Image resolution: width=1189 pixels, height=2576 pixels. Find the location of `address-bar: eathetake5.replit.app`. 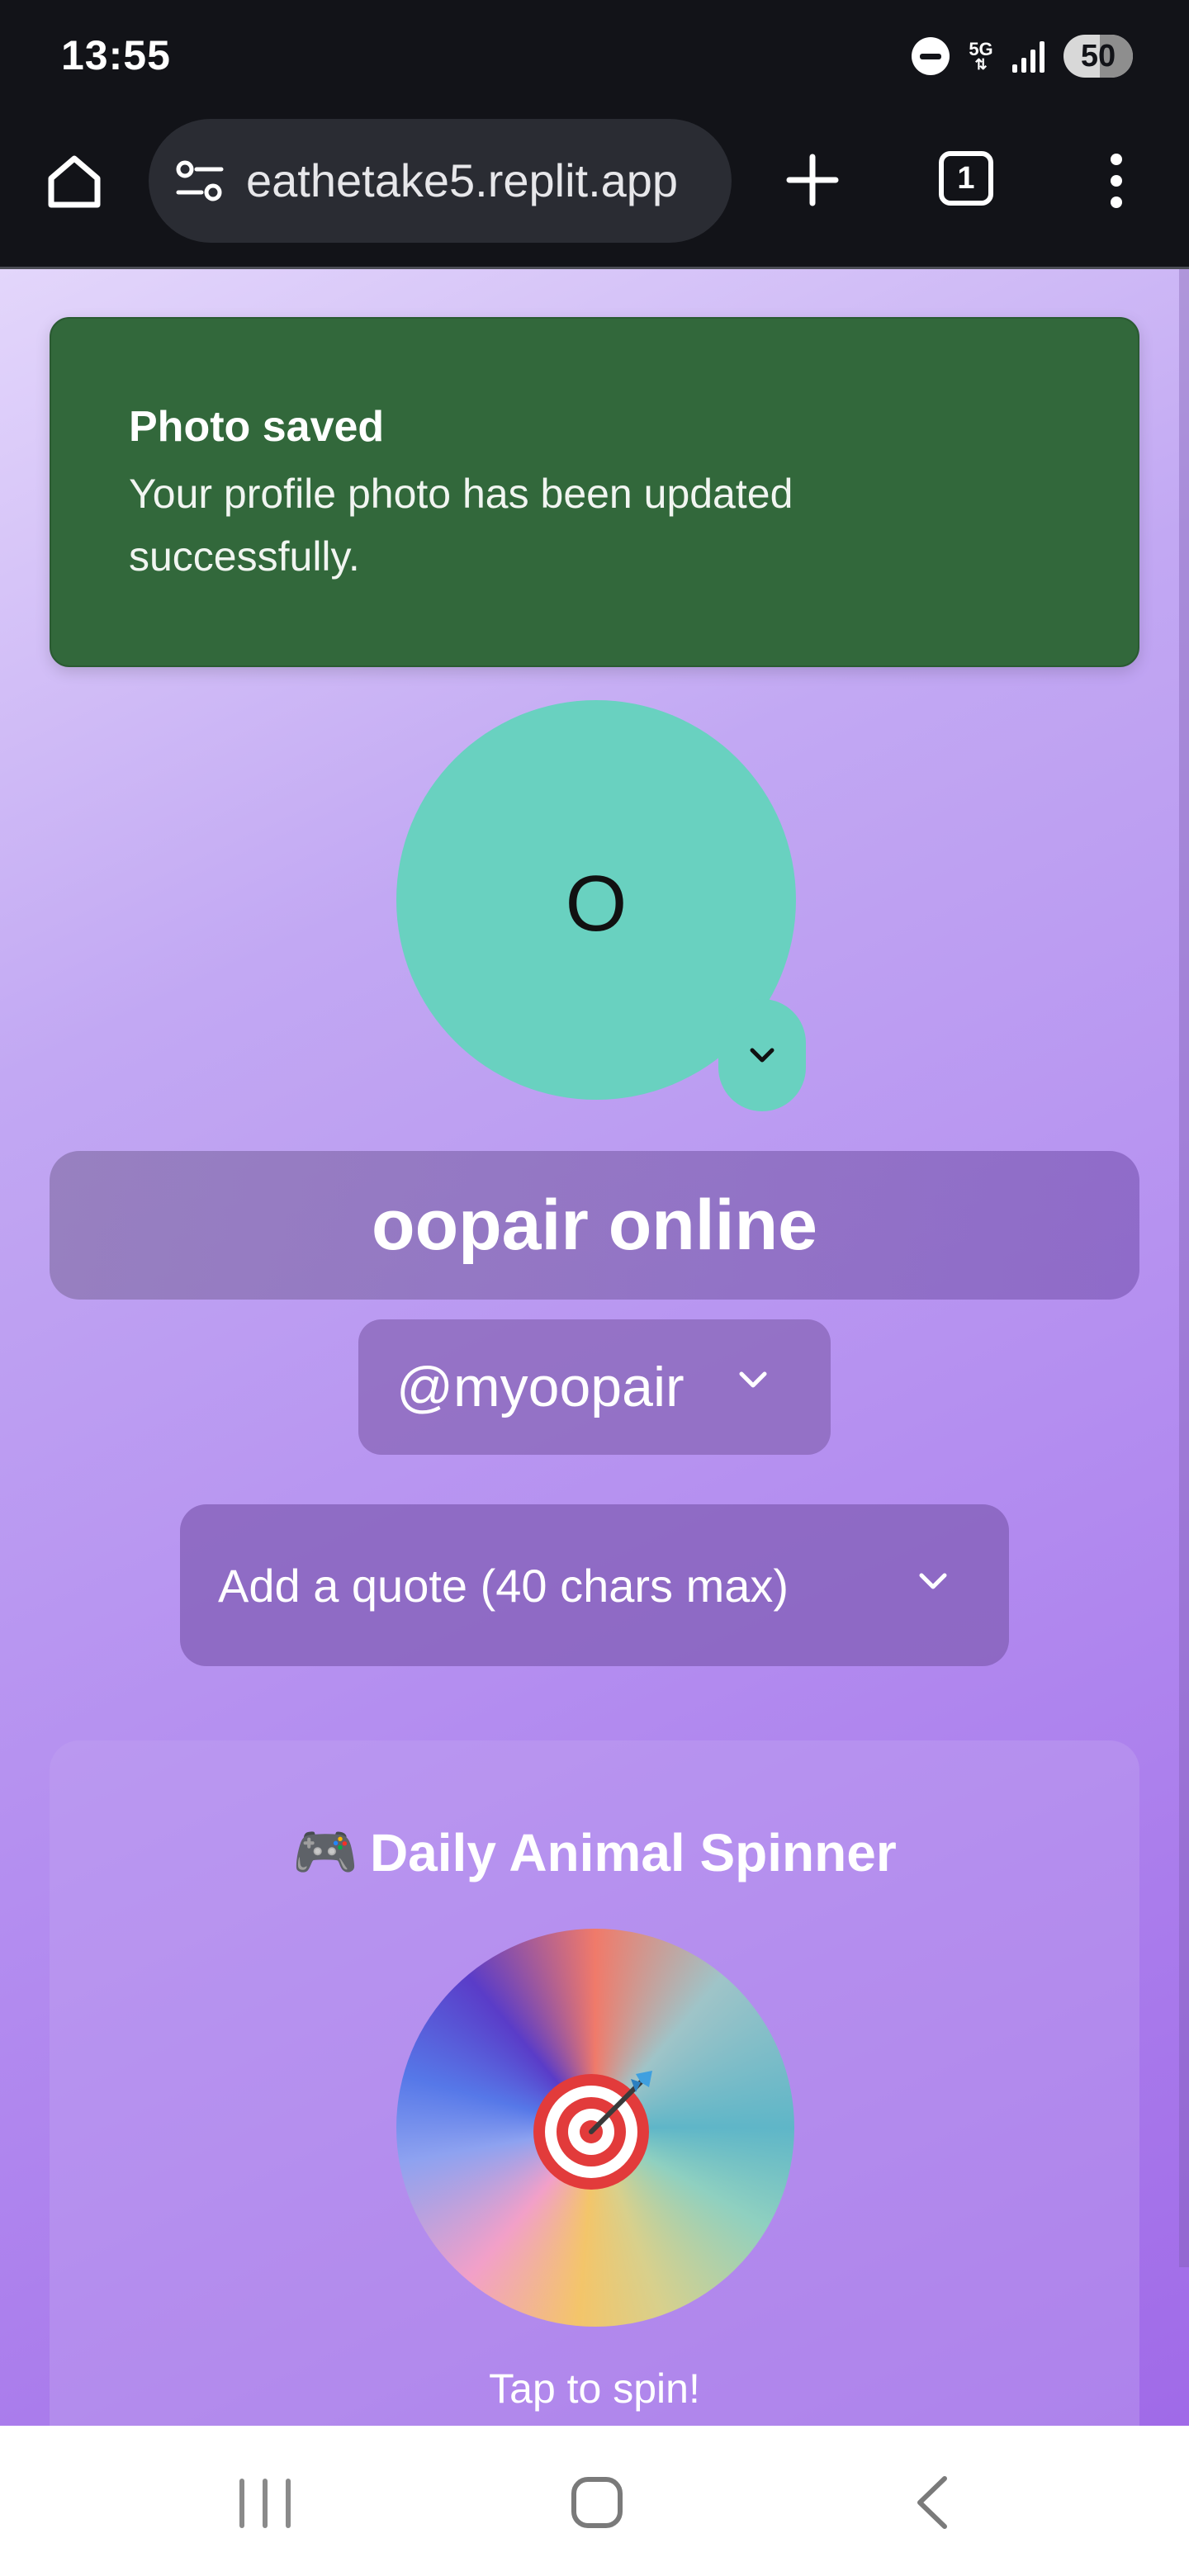

address-bar: eathetake5.replit.app is located at coordinates (440, 181).